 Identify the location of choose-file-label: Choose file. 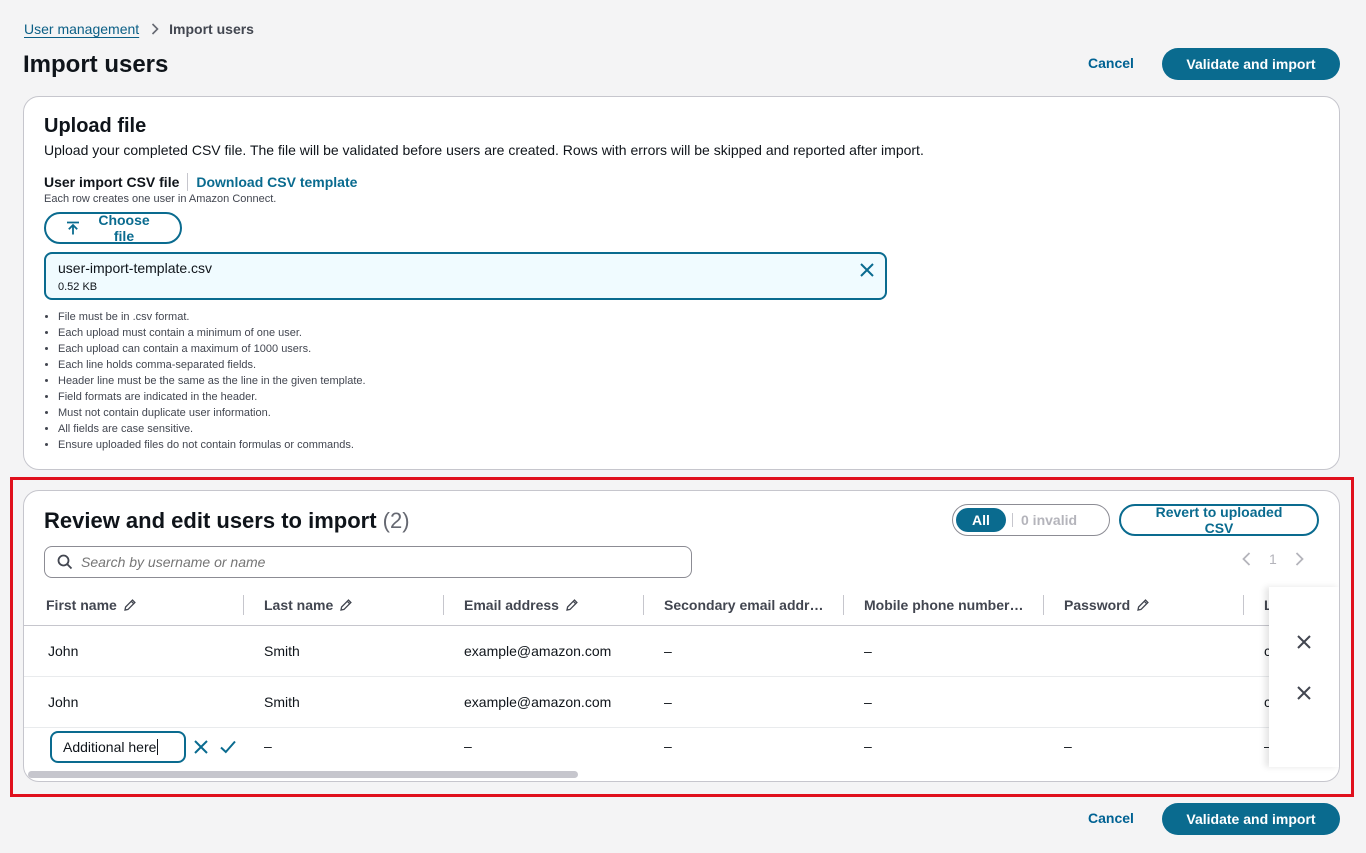
(124, 228).